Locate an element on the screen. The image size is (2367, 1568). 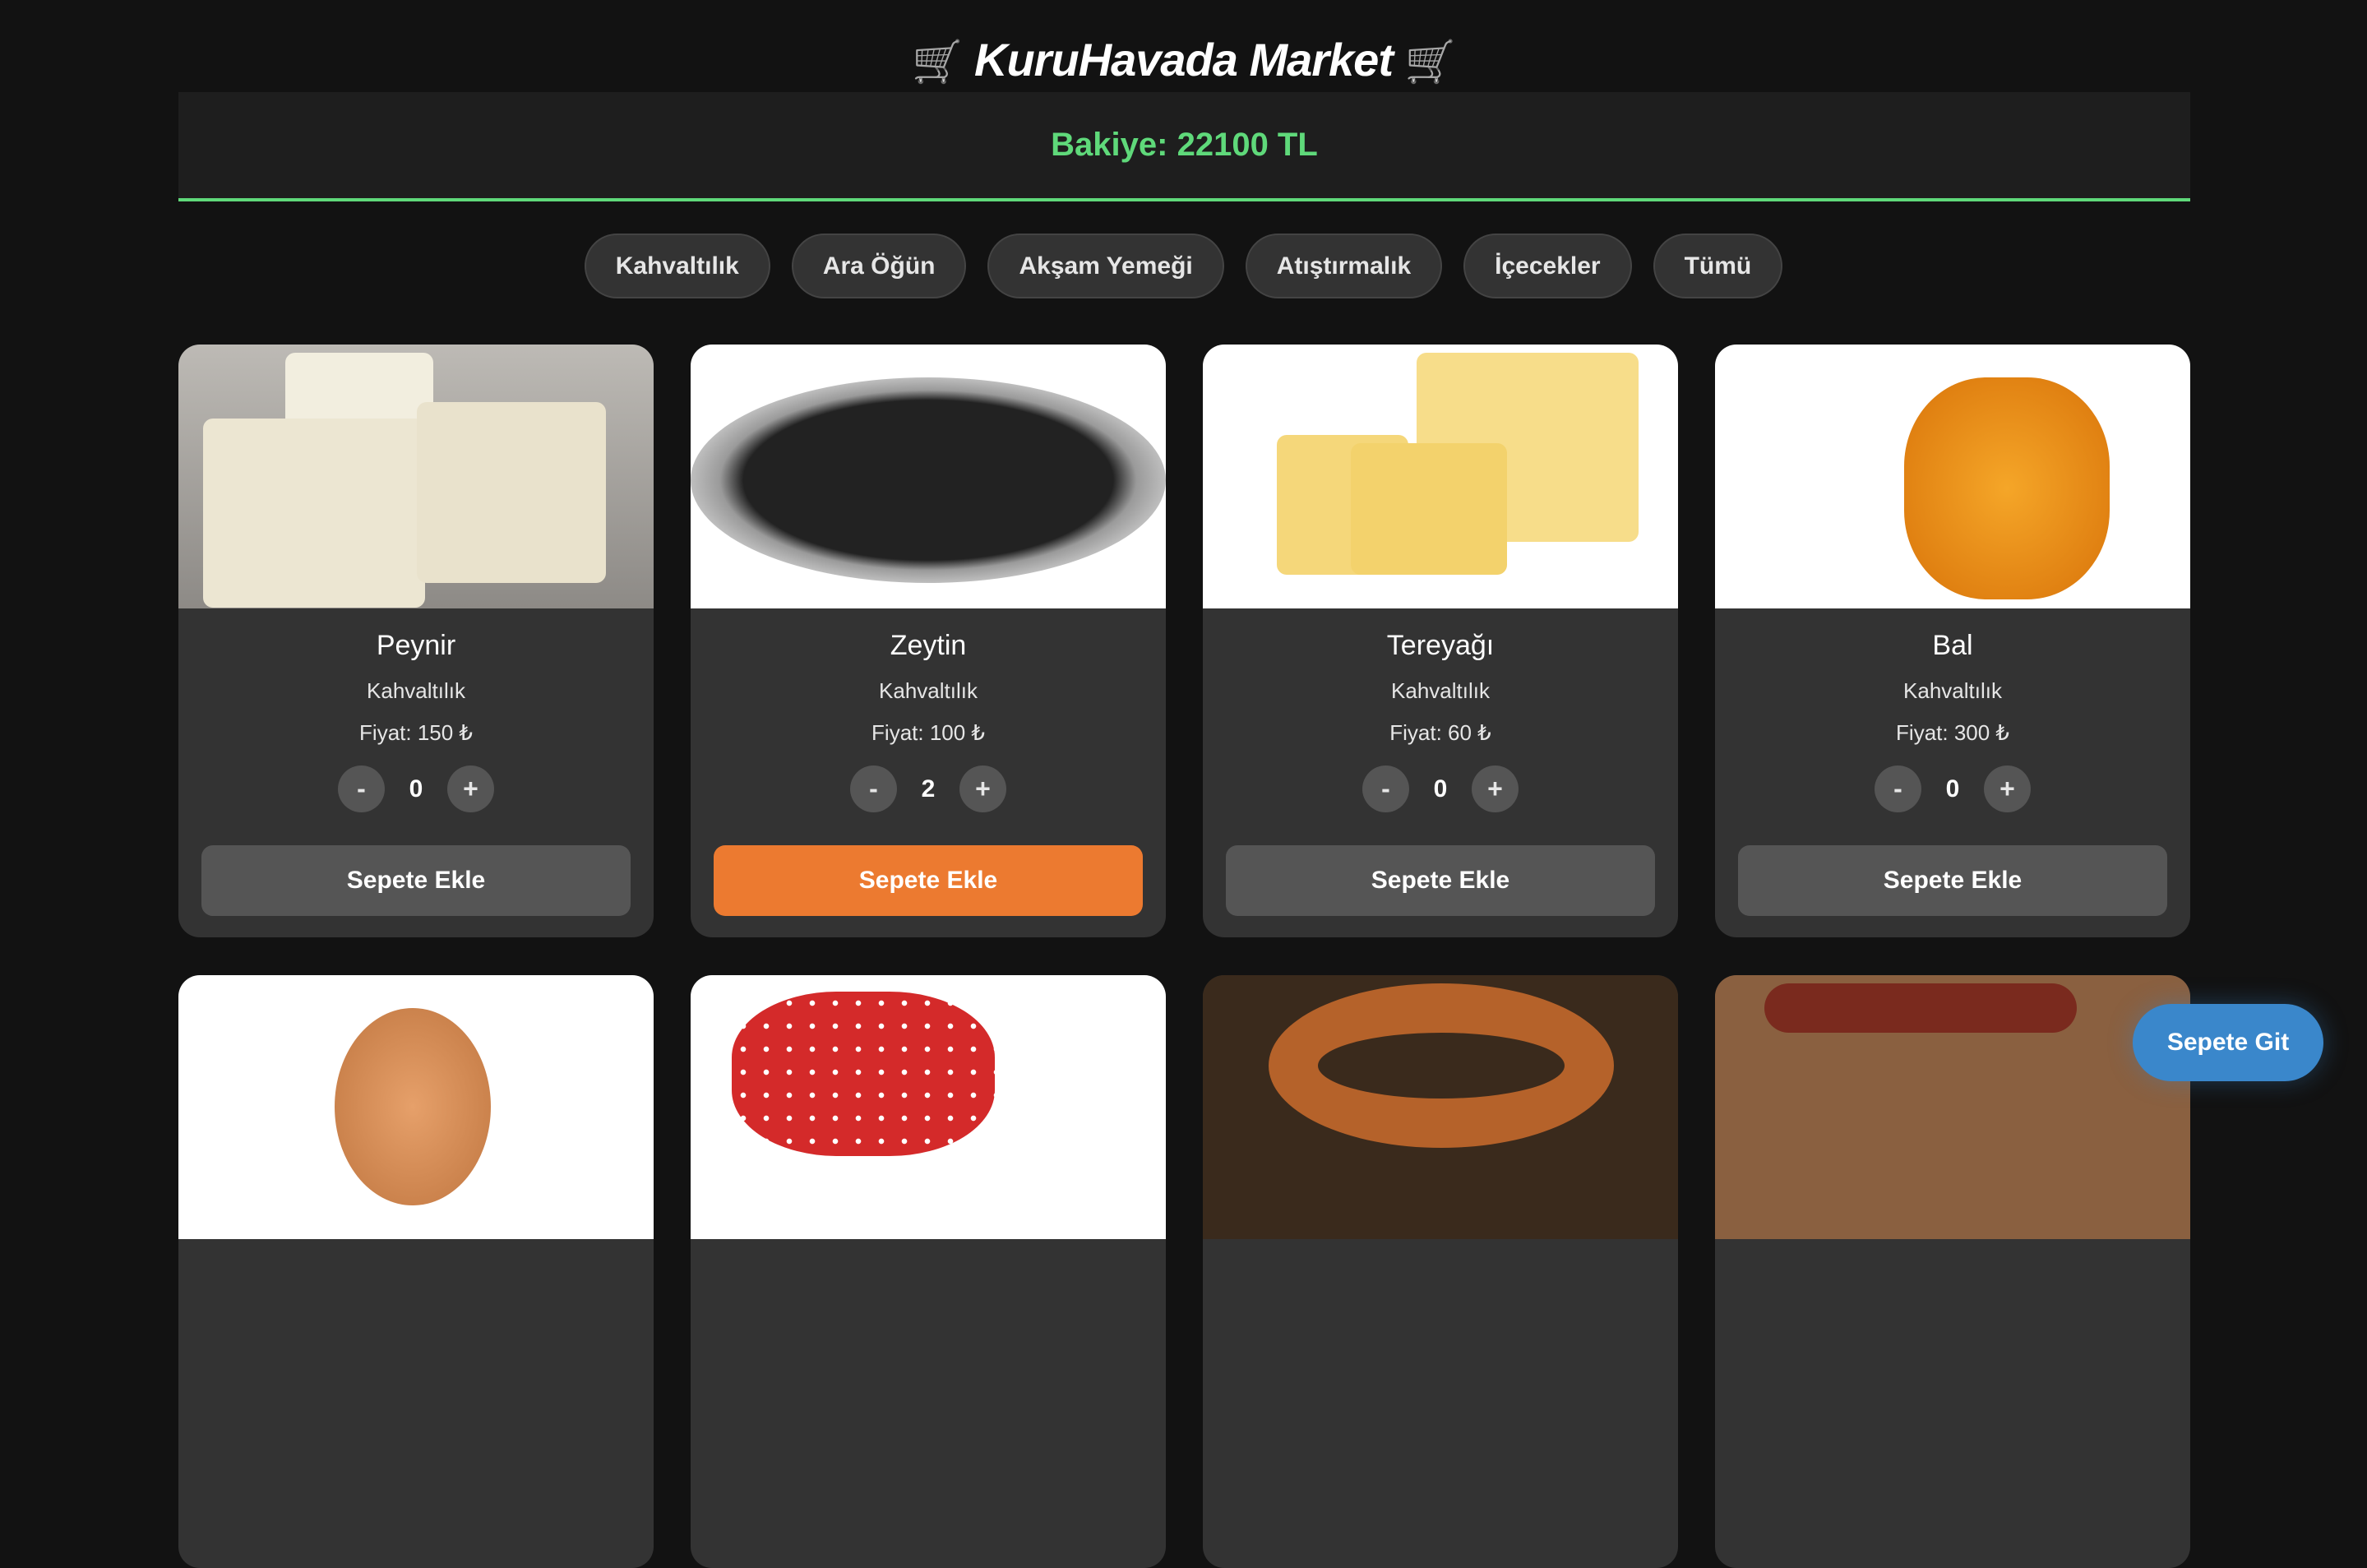
filter-aksam-yemegi: Akşam Yemeği is located at coordinates (1105, 266).